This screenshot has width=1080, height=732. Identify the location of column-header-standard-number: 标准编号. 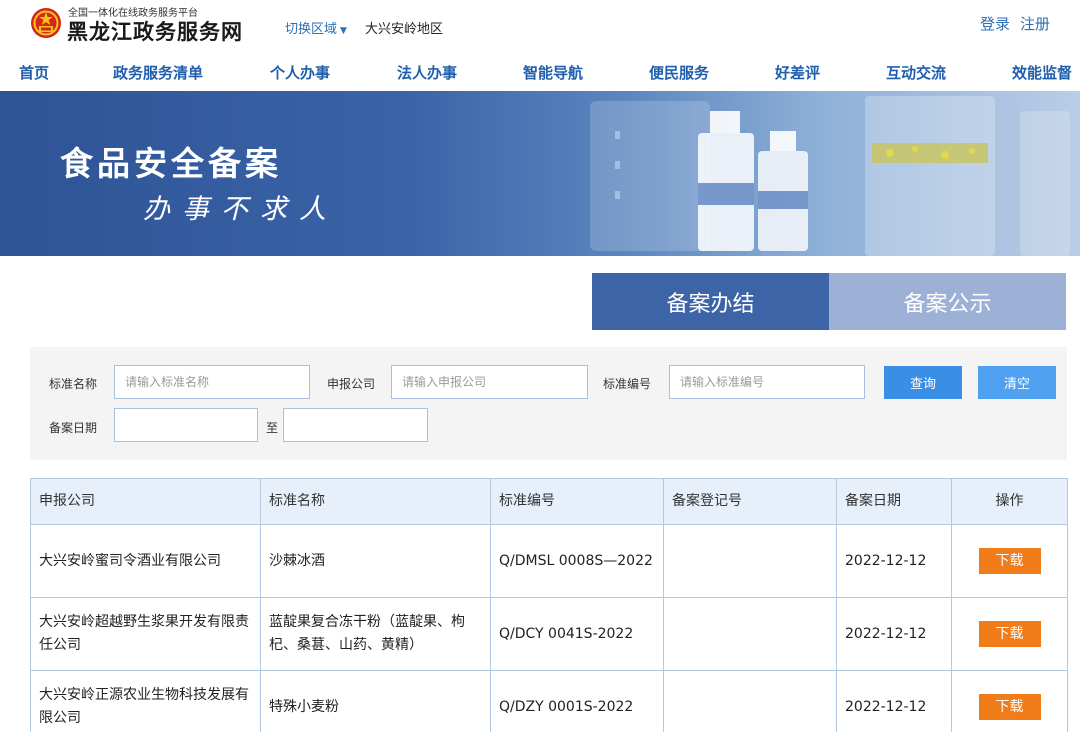
(577, 501).